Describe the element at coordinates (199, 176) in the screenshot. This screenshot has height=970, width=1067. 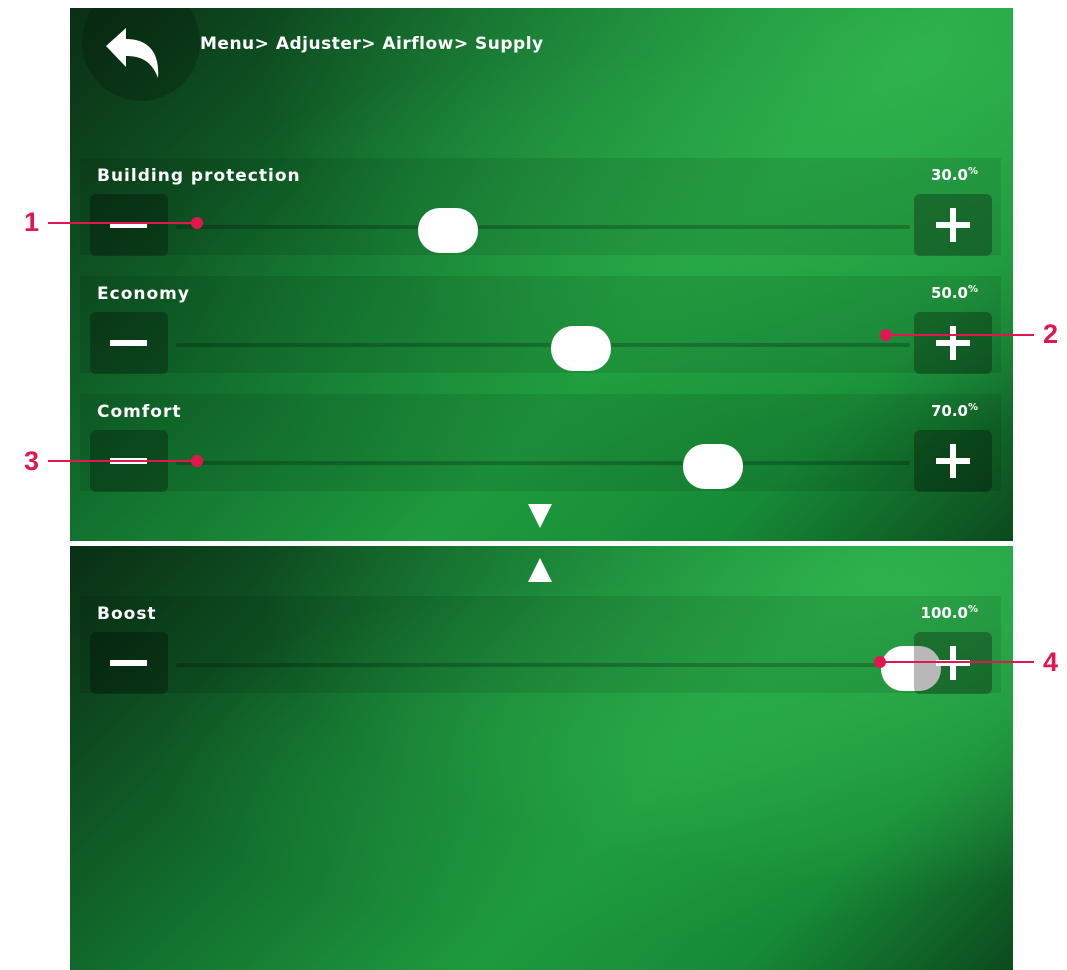
I see `slider-label: Building protection` at that location.